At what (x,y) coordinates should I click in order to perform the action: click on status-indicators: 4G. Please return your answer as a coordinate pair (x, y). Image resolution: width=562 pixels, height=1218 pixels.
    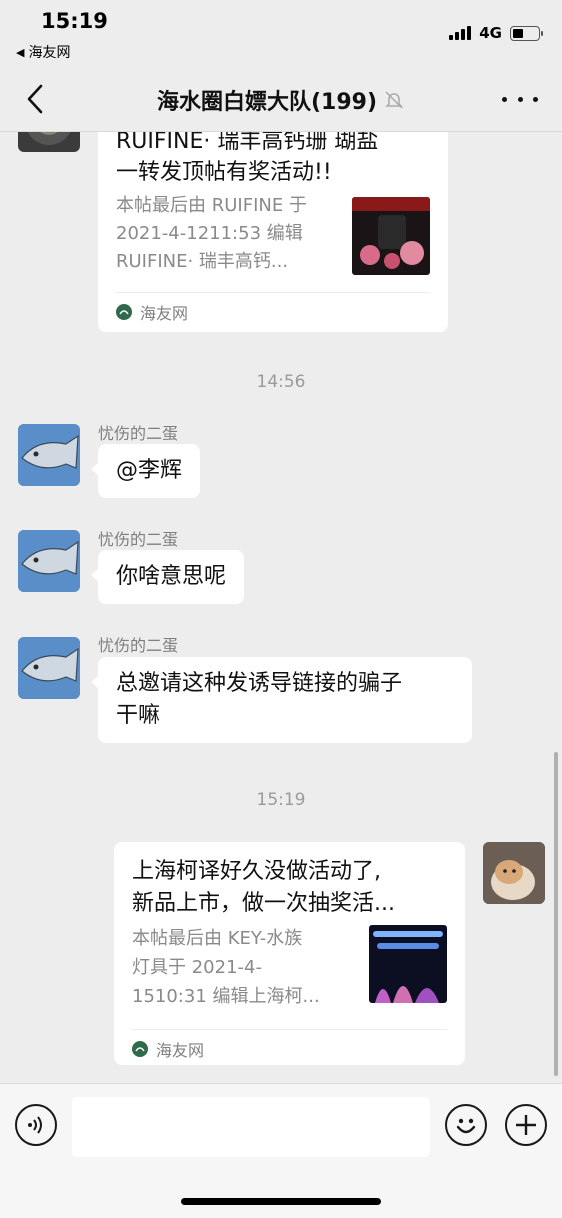
    Looking at the image, I should click on (496, 33).